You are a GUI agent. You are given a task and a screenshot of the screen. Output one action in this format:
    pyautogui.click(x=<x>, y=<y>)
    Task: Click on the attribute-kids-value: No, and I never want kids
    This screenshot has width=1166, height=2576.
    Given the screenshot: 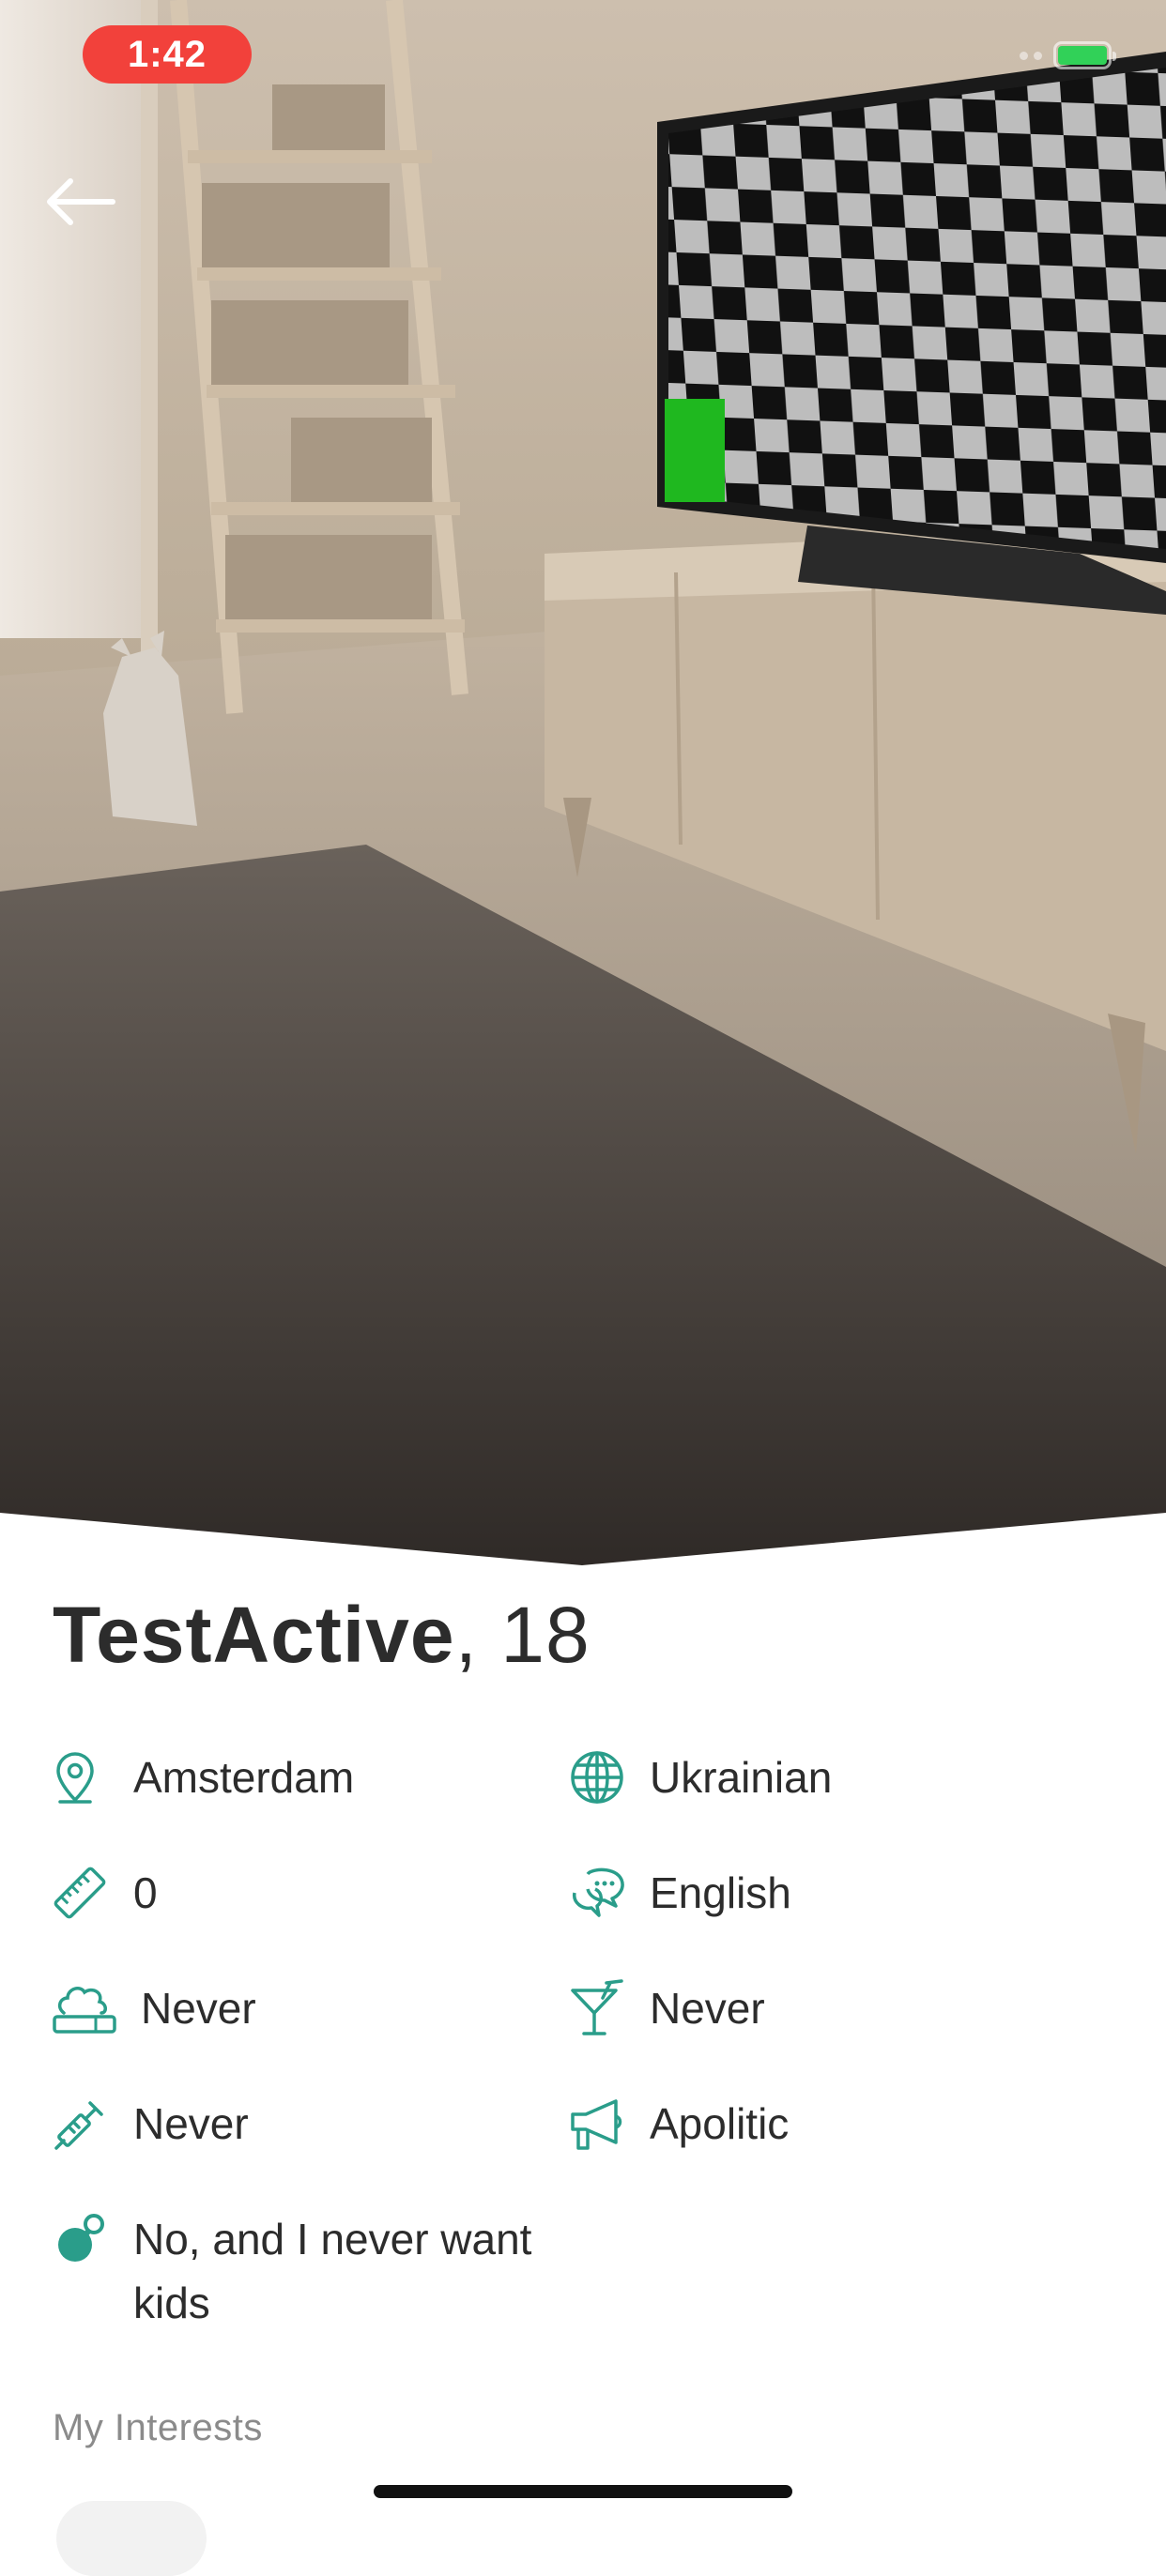 What is the action you would take?
    pyautogui.click(x=332, y=2271)
    